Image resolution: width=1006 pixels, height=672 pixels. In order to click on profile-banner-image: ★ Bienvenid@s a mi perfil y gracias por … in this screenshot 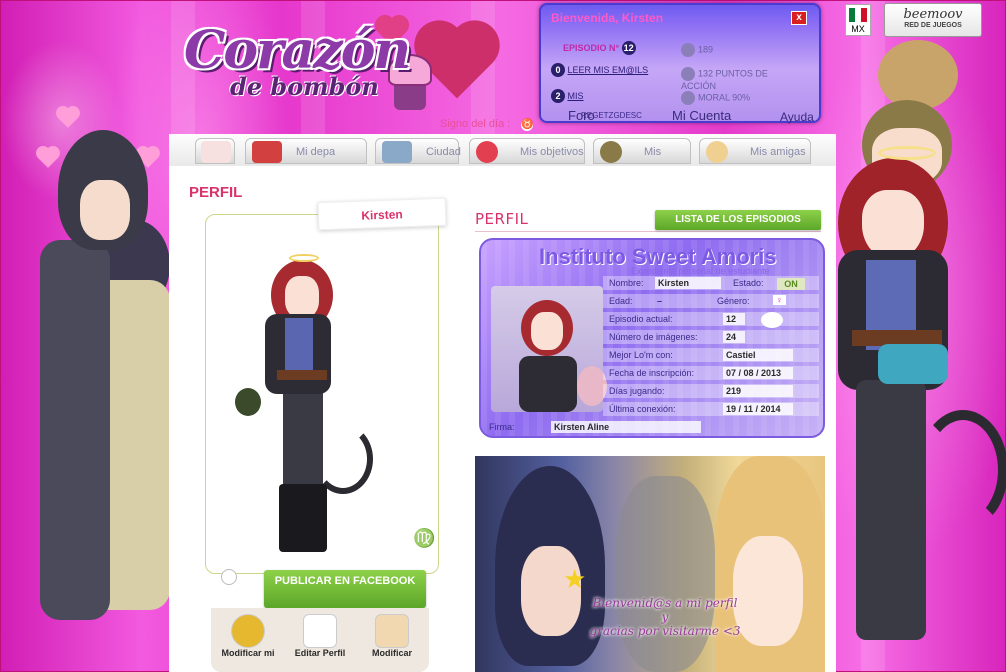, I will do `click(650, 564)`.